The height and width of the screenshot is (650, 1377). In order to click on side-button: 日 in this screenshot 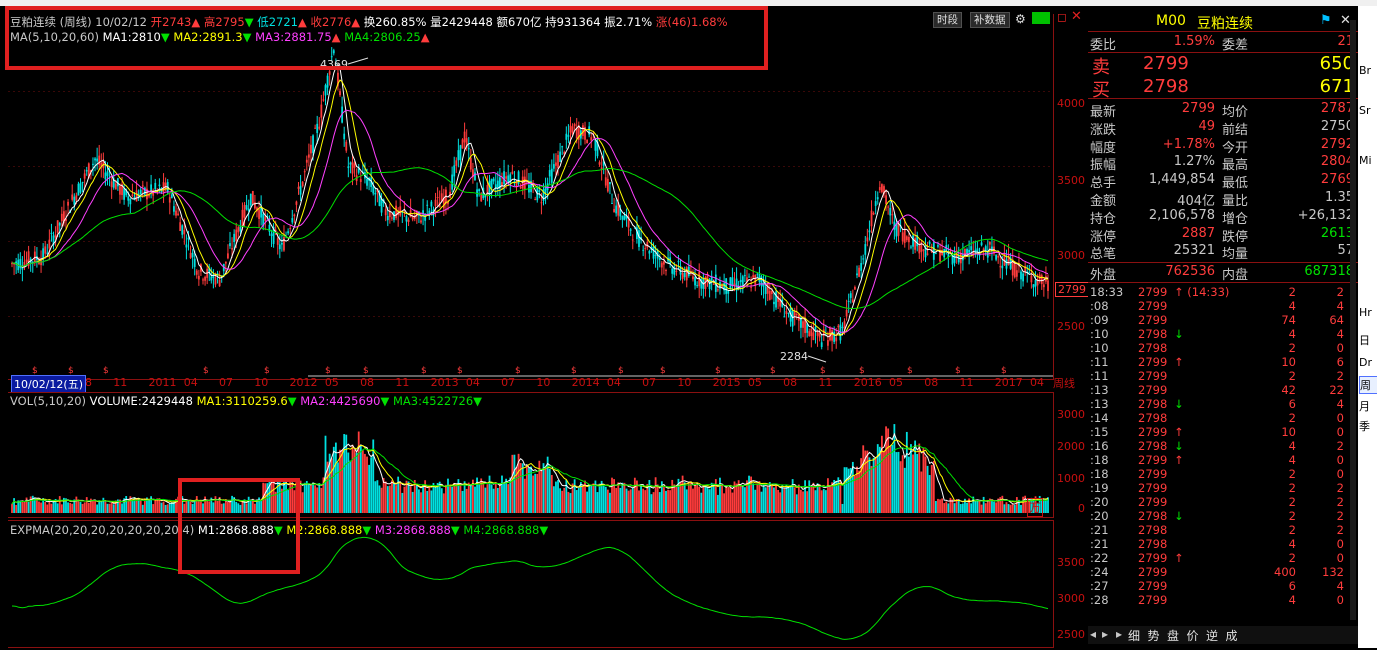, I will do `click(1367, 340)`.